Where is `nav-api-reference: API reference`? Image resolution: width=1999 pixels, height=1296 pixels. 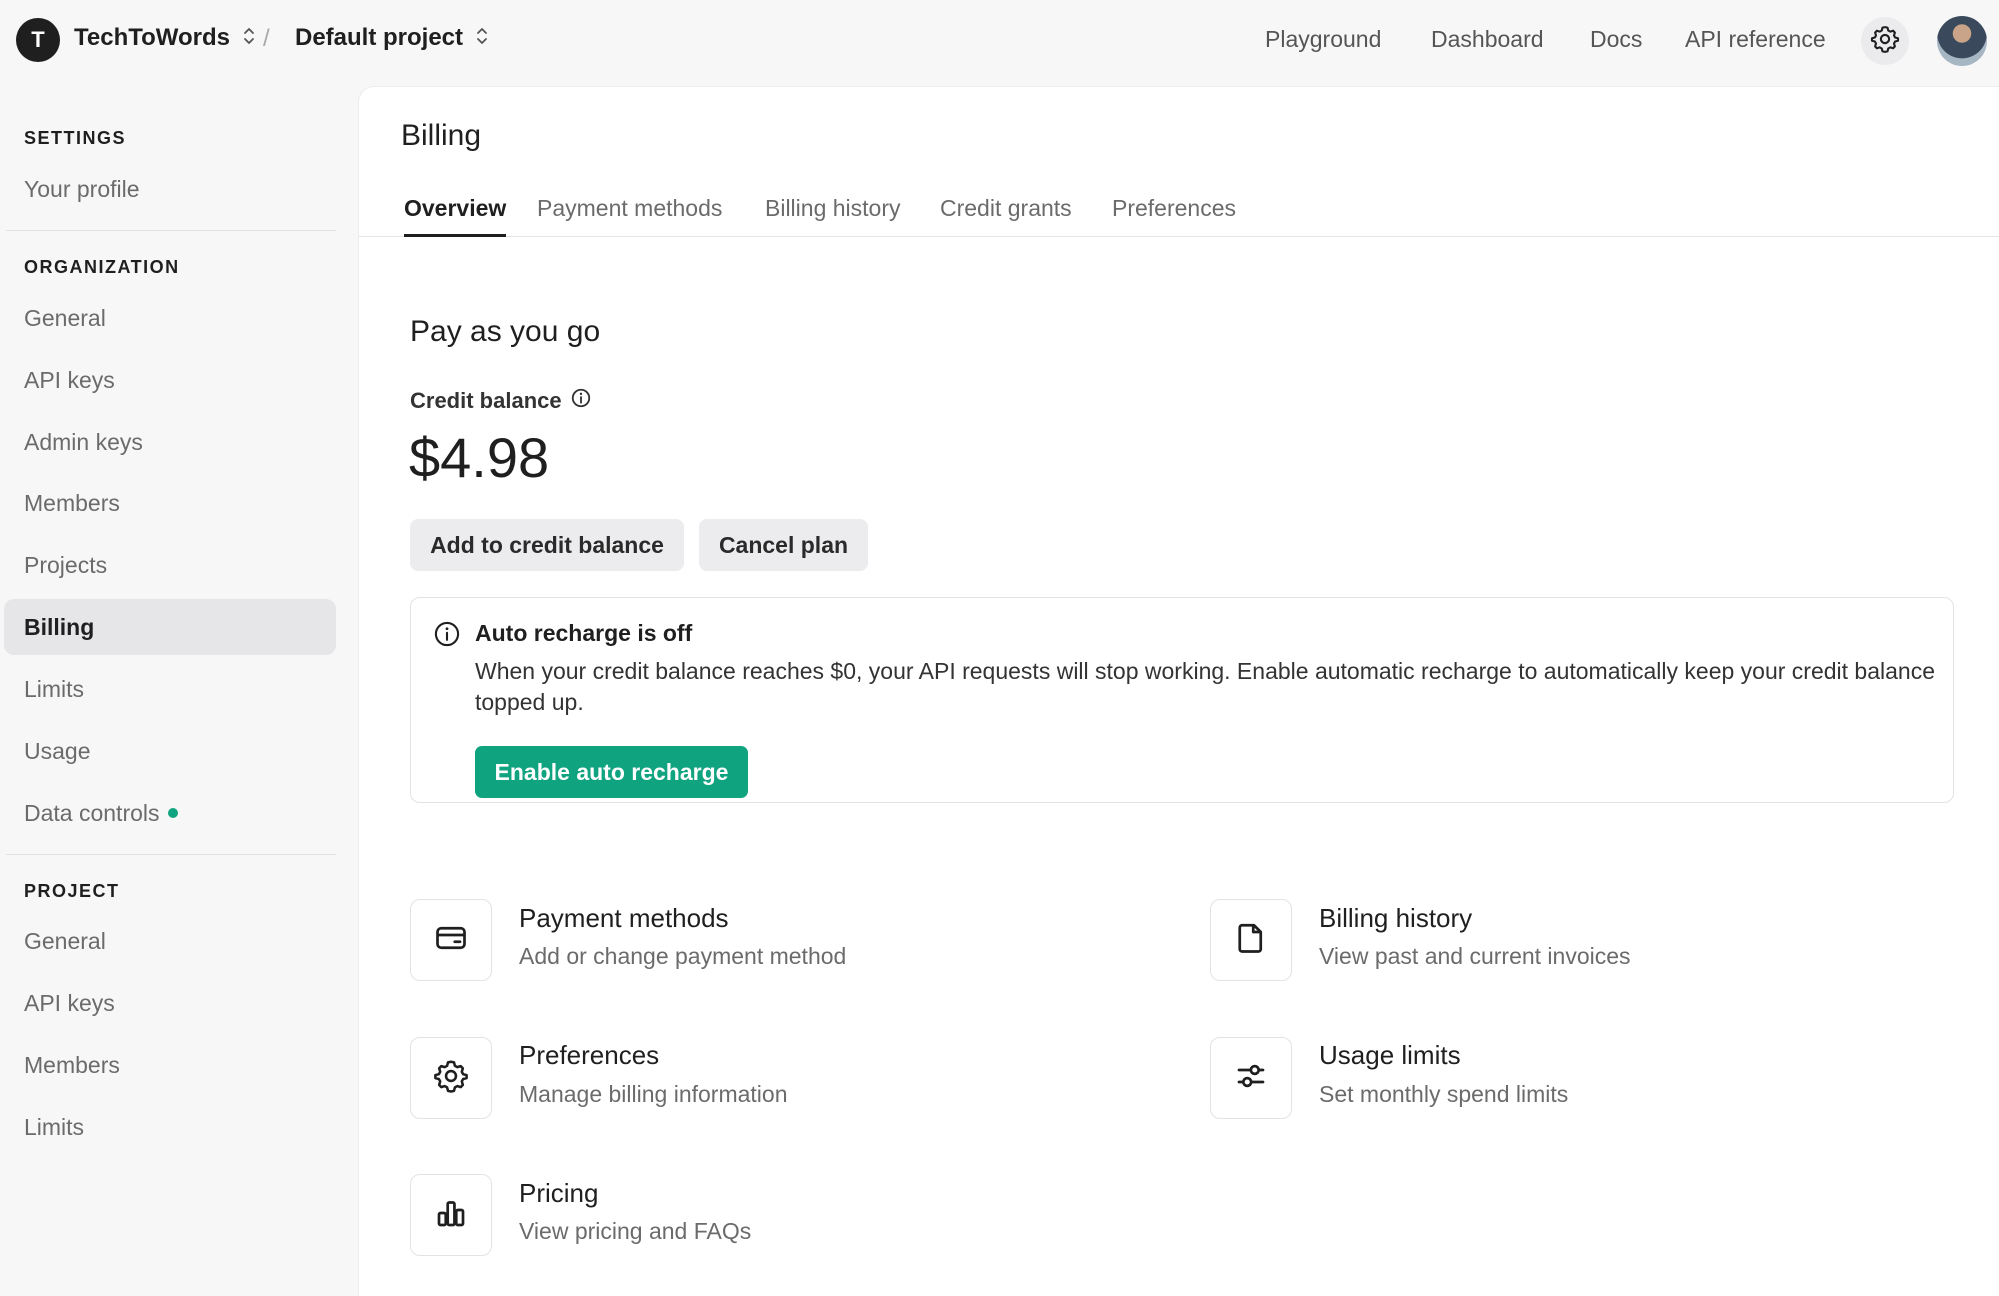 nav-api-reference: API reference is located at coordinates (1755, 39).